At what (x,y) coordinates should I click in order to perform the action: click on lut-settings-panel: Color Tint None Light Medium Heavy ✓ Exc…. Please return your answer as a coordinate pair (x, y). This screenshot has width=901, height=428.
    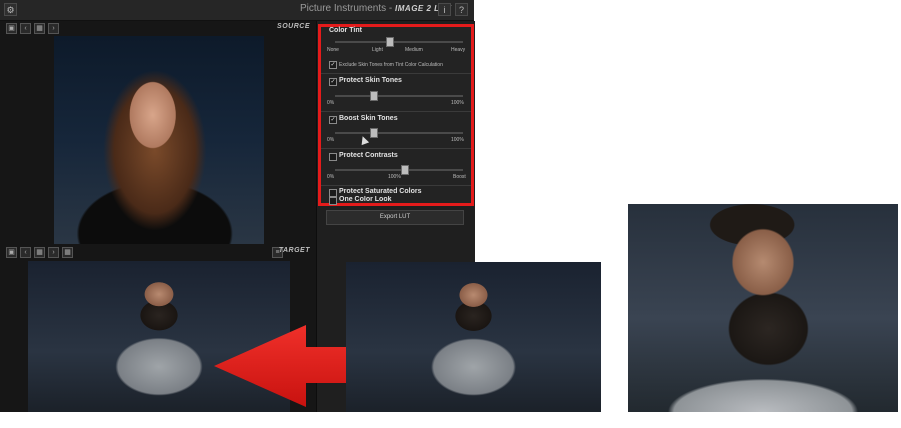
    Looking at the image, I should click on (396, 115).